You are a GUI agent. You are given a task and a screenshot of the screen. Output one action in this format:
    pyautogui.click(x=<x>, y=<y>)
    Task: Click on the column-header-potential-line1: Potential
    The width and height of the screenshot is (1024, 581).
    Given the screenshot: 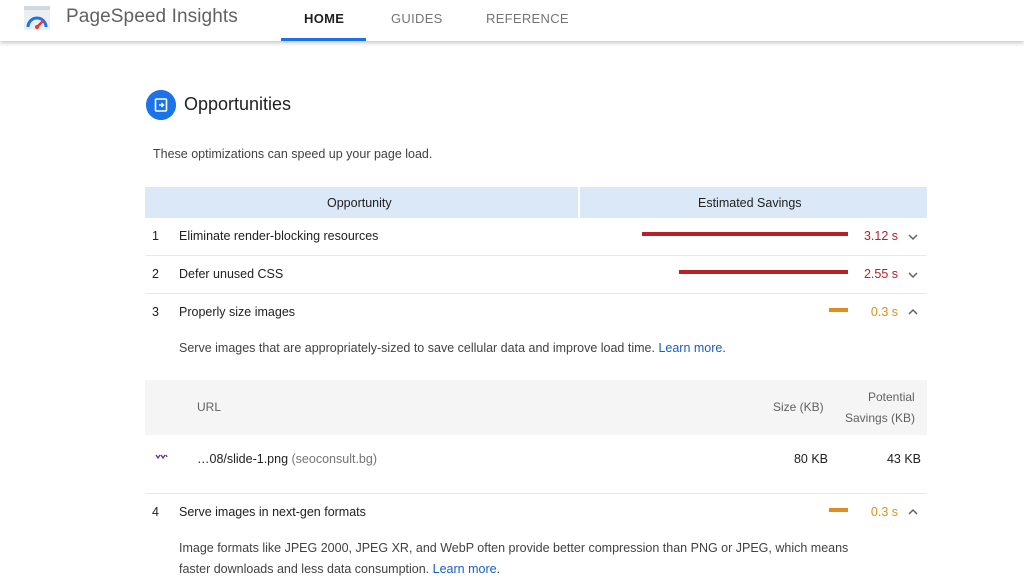 What is the action you would take?
    pyautogui.click(x=891, y=397)
    